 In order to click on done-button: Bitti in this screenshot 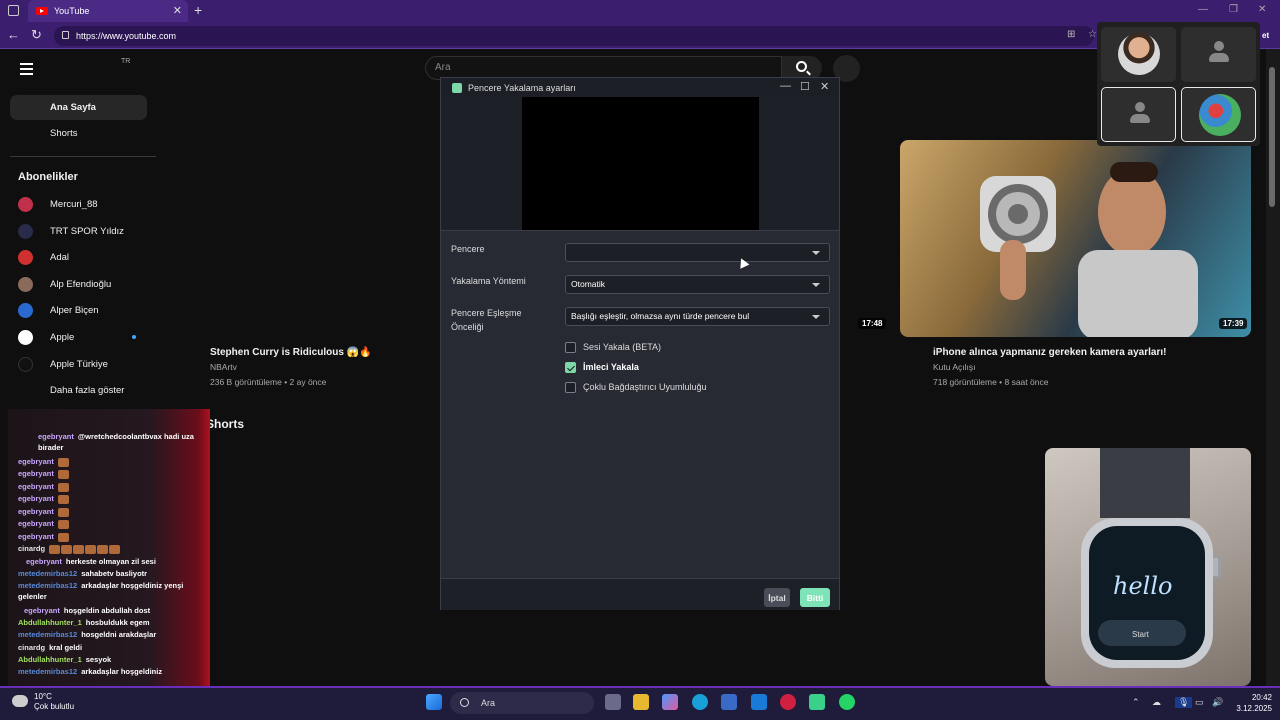, I will do `click(815, 597)`.